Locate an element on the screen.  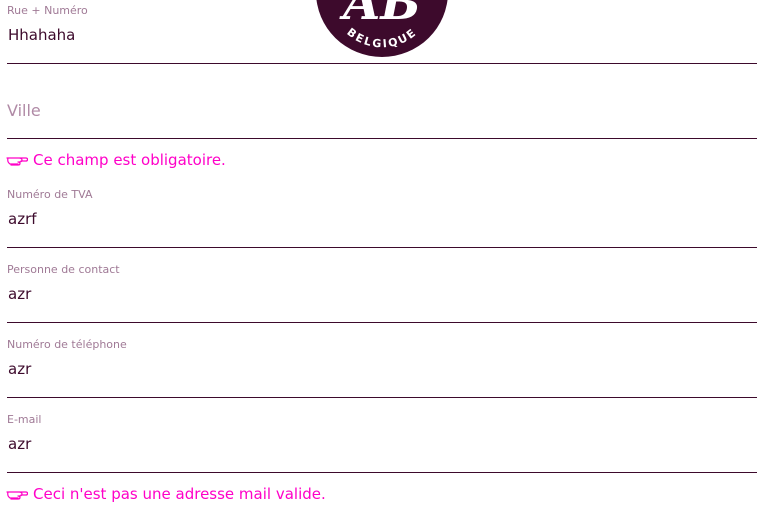
phone-input-value: azr is located at coordinates (19, 369).